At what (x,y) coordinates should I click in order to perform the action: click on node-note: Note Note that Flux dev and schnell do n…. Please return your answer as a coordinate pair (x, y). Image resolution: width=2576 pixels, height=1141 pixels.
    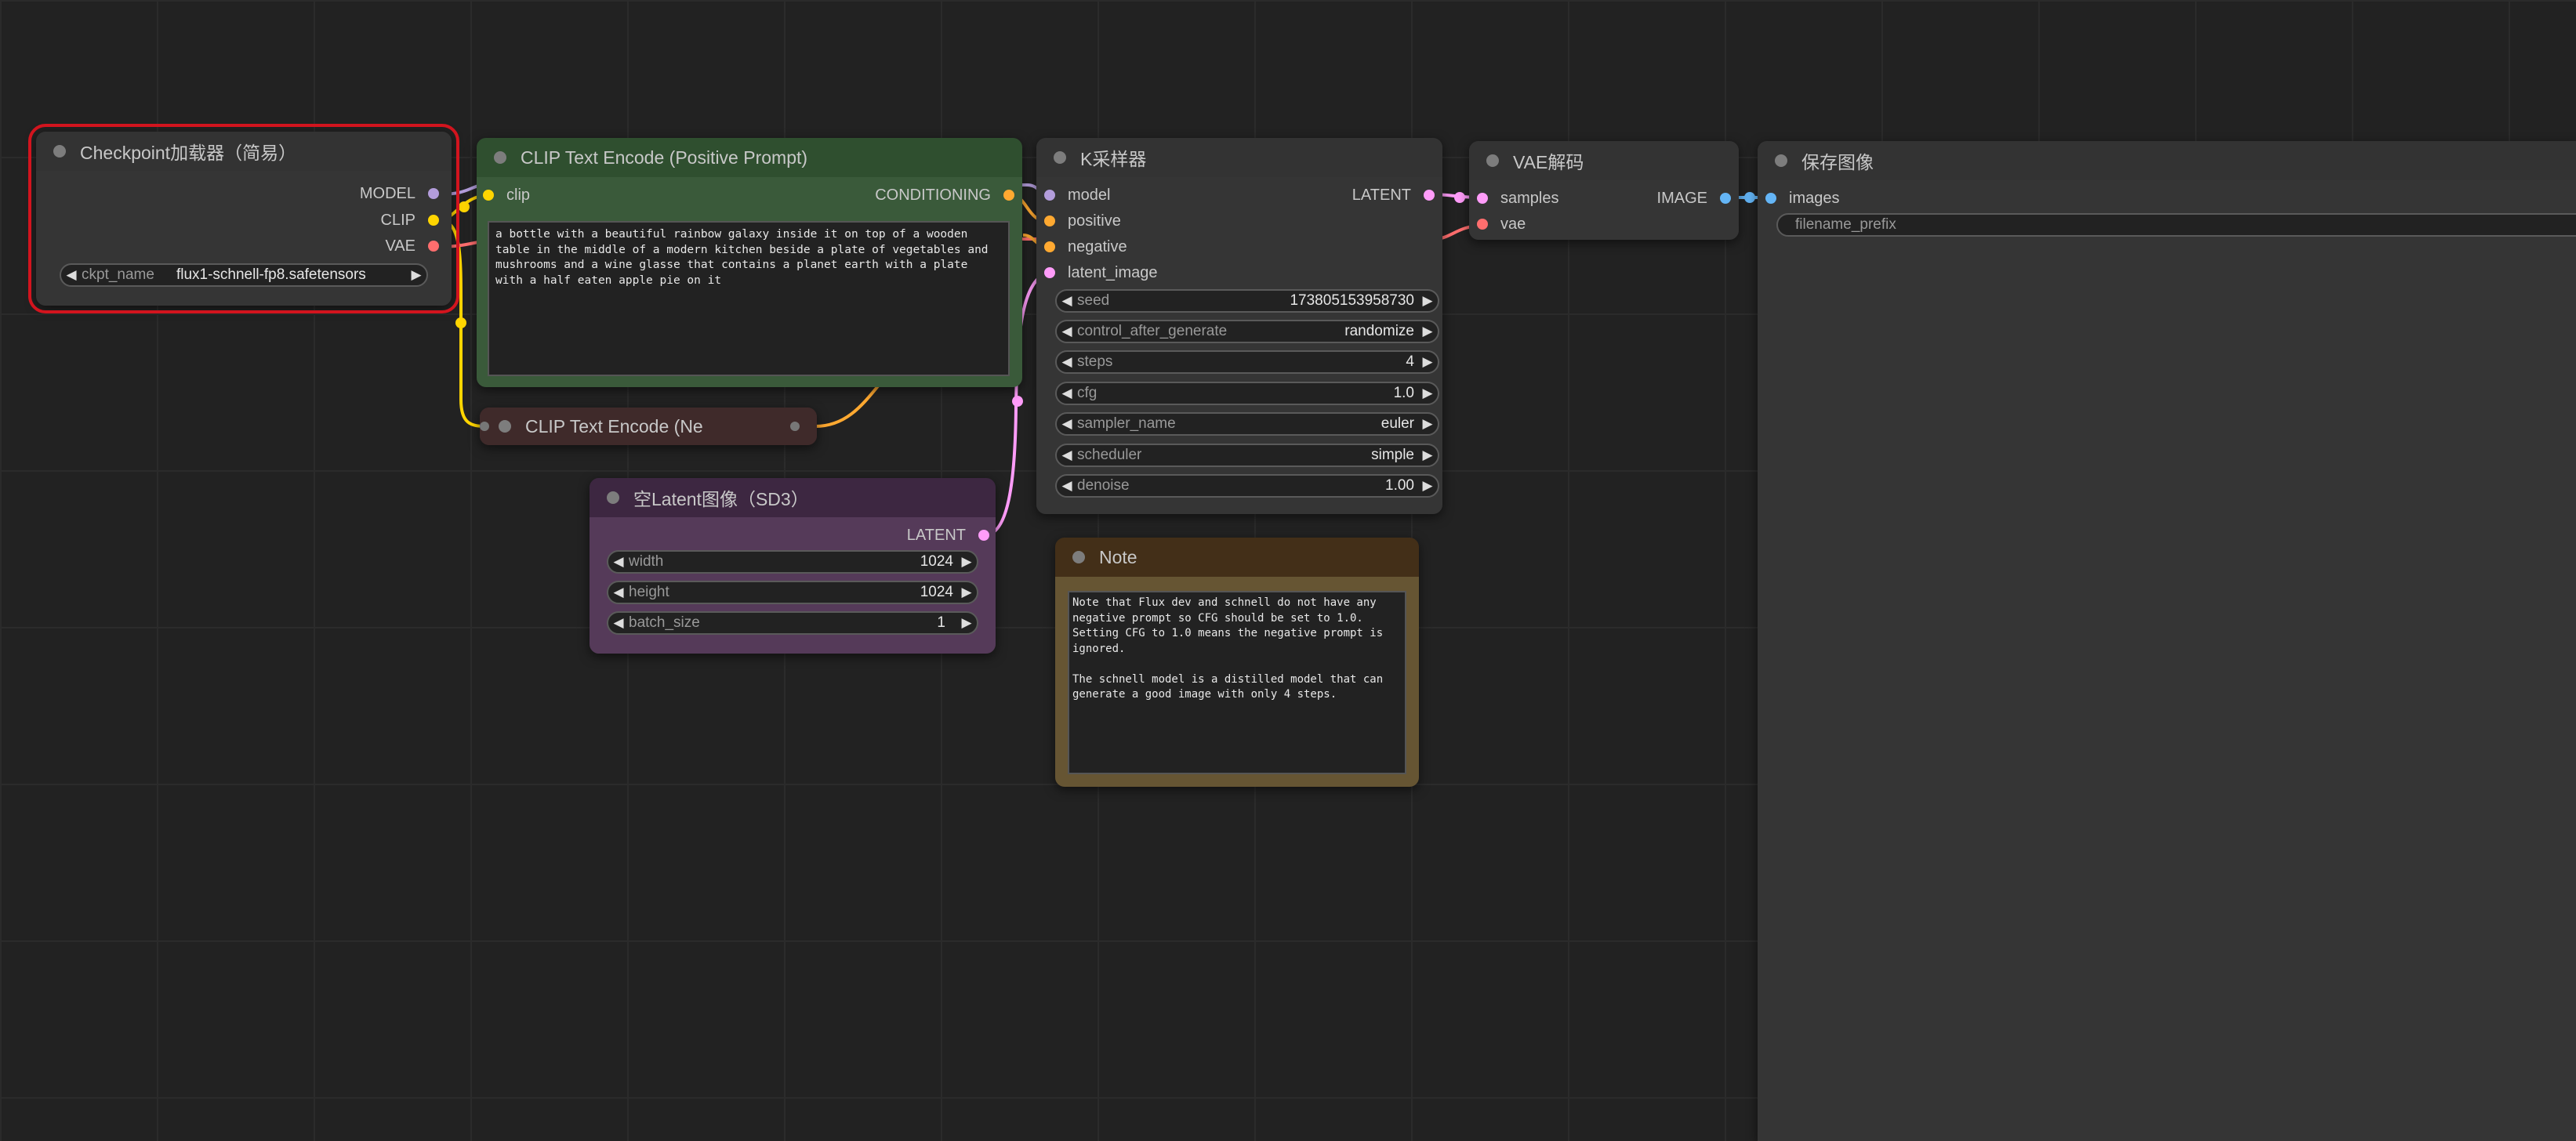
    Looking at the image, I should click on (1237, 662).